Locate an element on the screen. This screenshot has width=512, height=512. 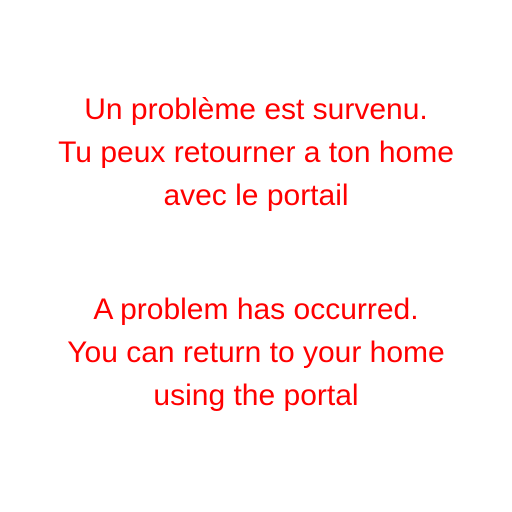
error-message-english-line-2: You can return to your home is located at coordinates (256, 352).